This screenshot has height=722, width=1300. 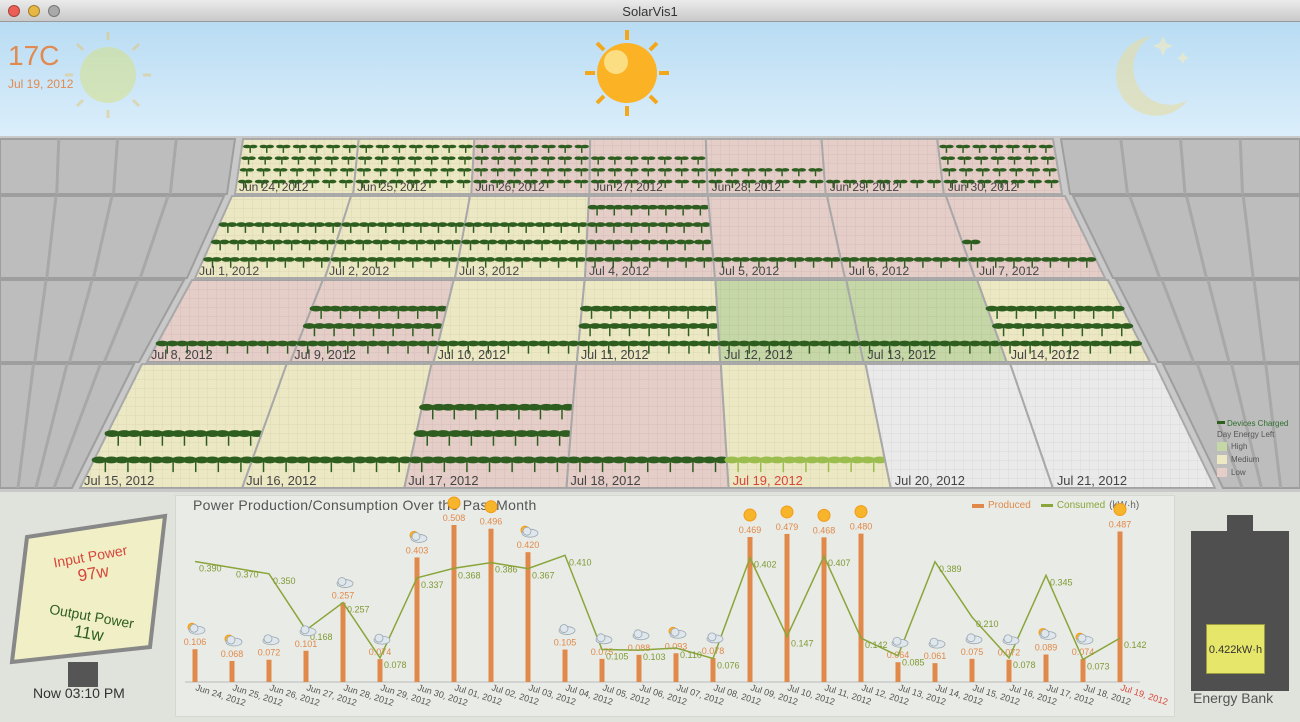 I want to click on calendar-day-label: Jun 27, 2012, so click(x=628, y=187).